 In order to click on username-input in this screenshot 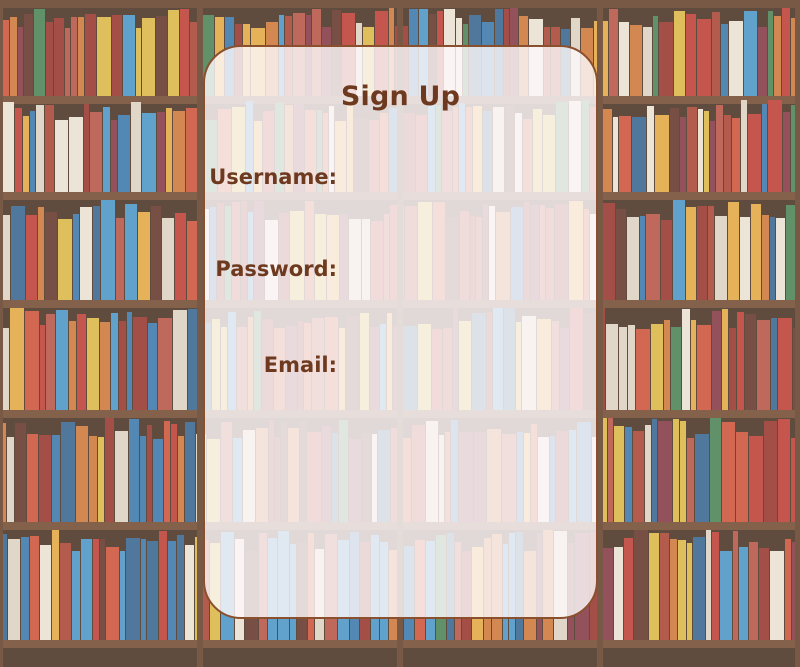, I will do `click(457, 178)`.